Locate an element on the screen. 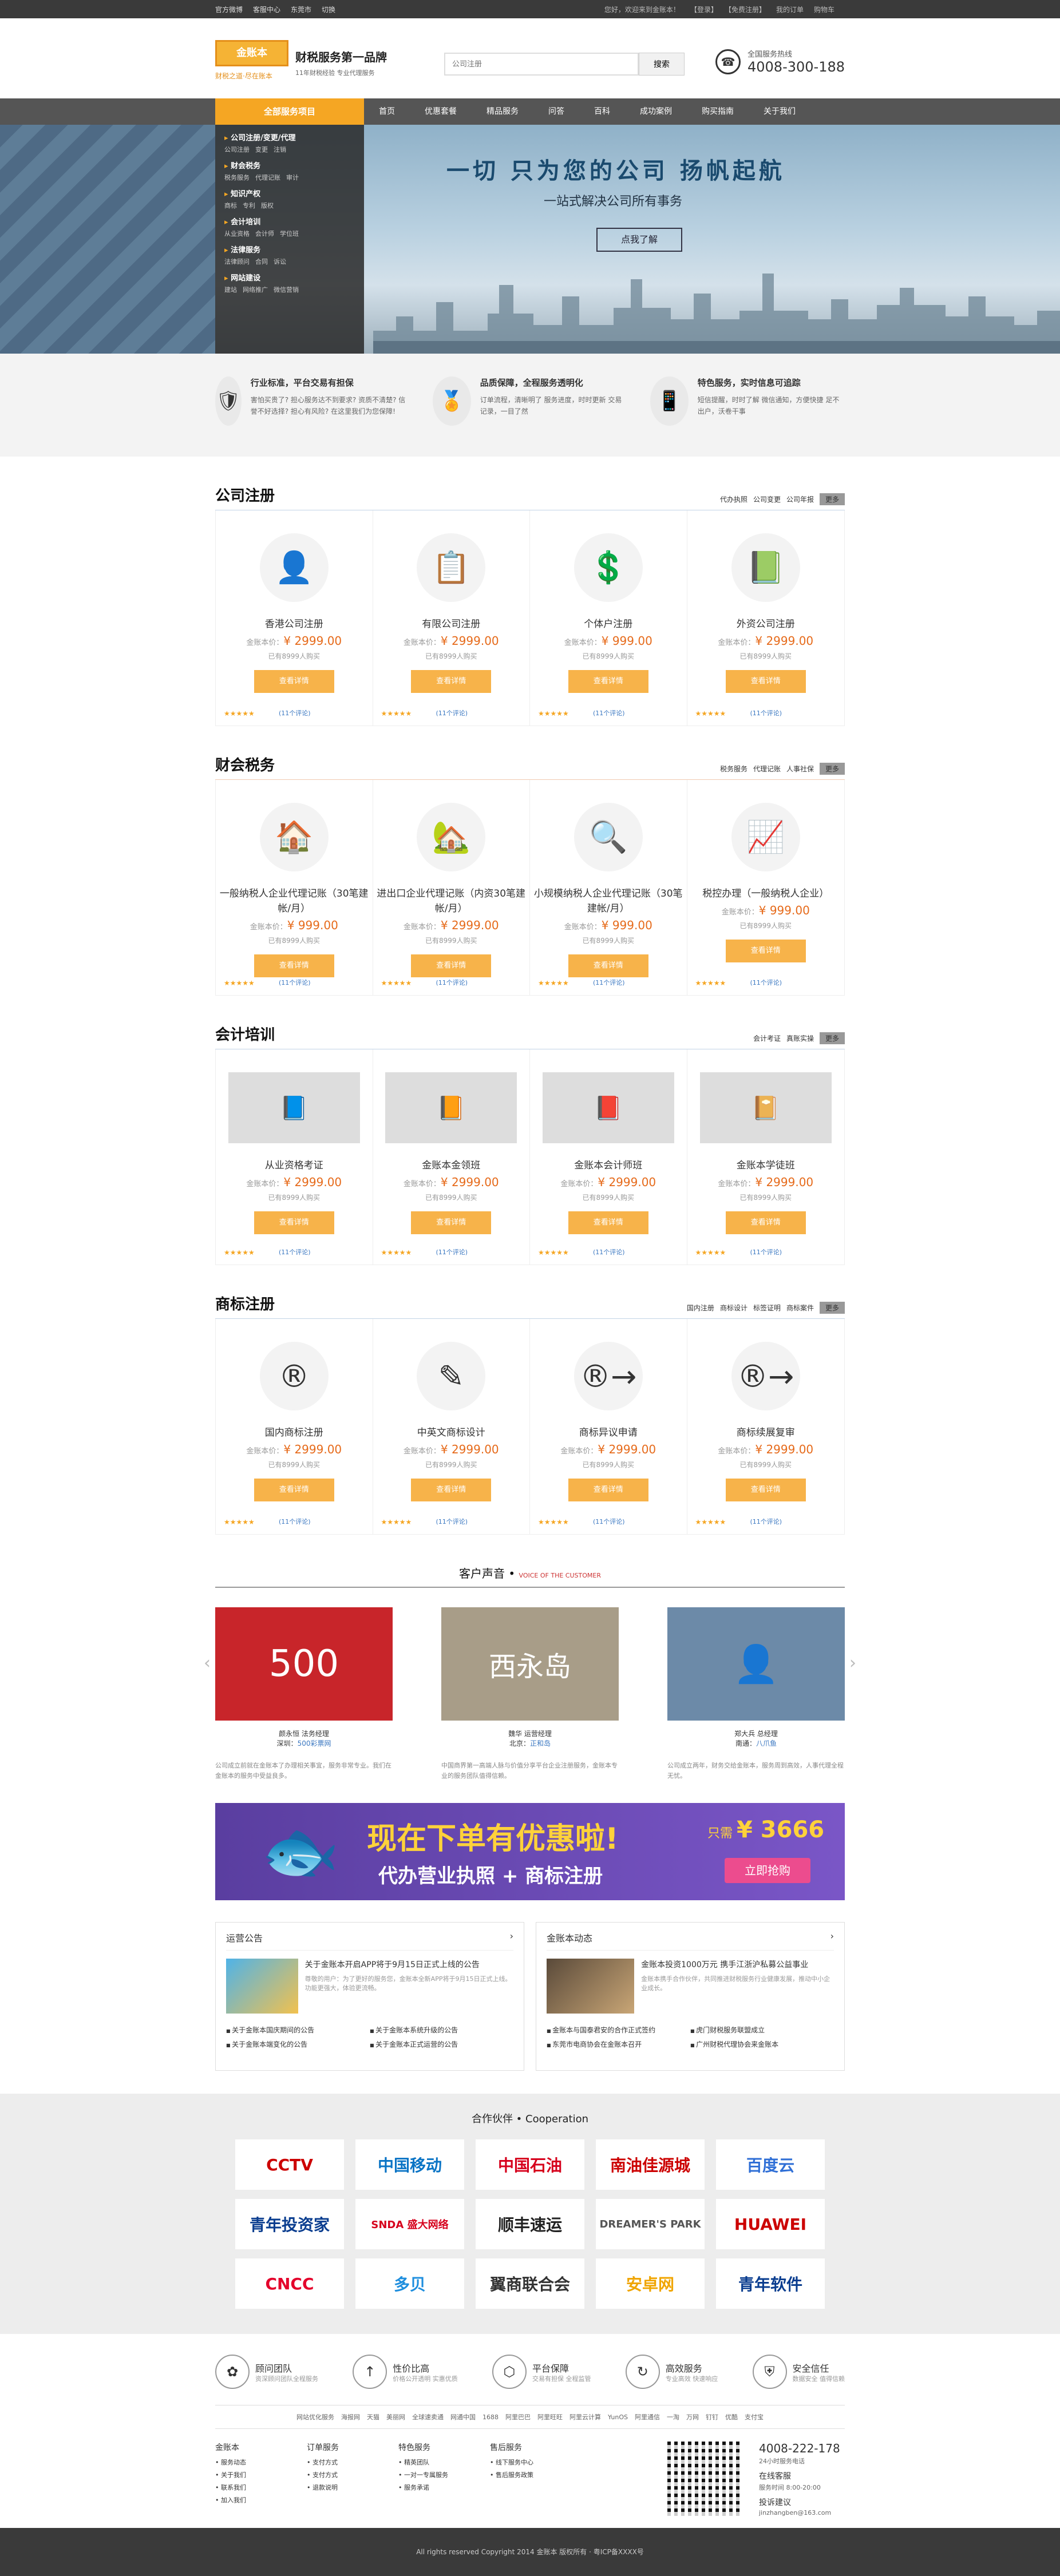  footer-link: 服务动态 is located at coordinates (261, 2463).